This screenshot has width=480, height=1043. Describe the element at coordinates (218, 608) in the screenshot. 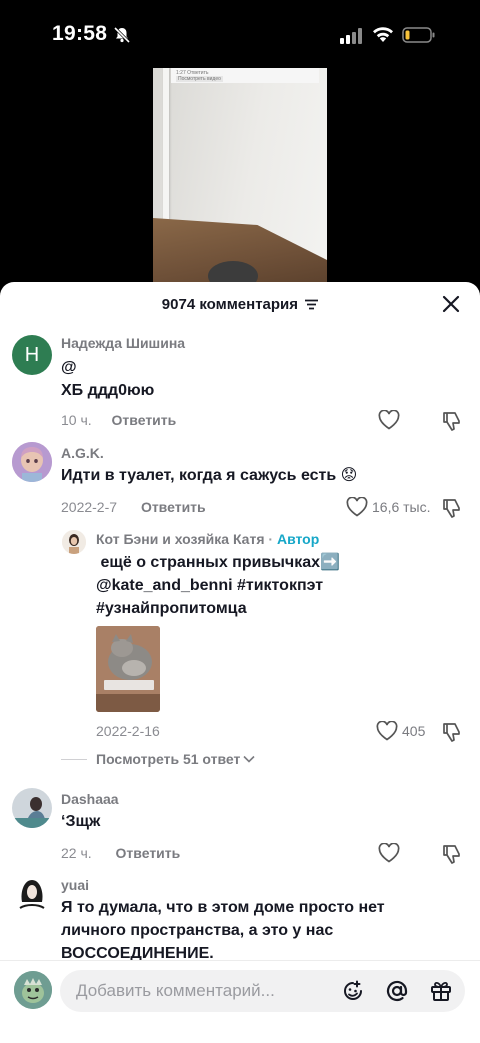

I see `comment-text-line: #узнайпропитомца` at that location.